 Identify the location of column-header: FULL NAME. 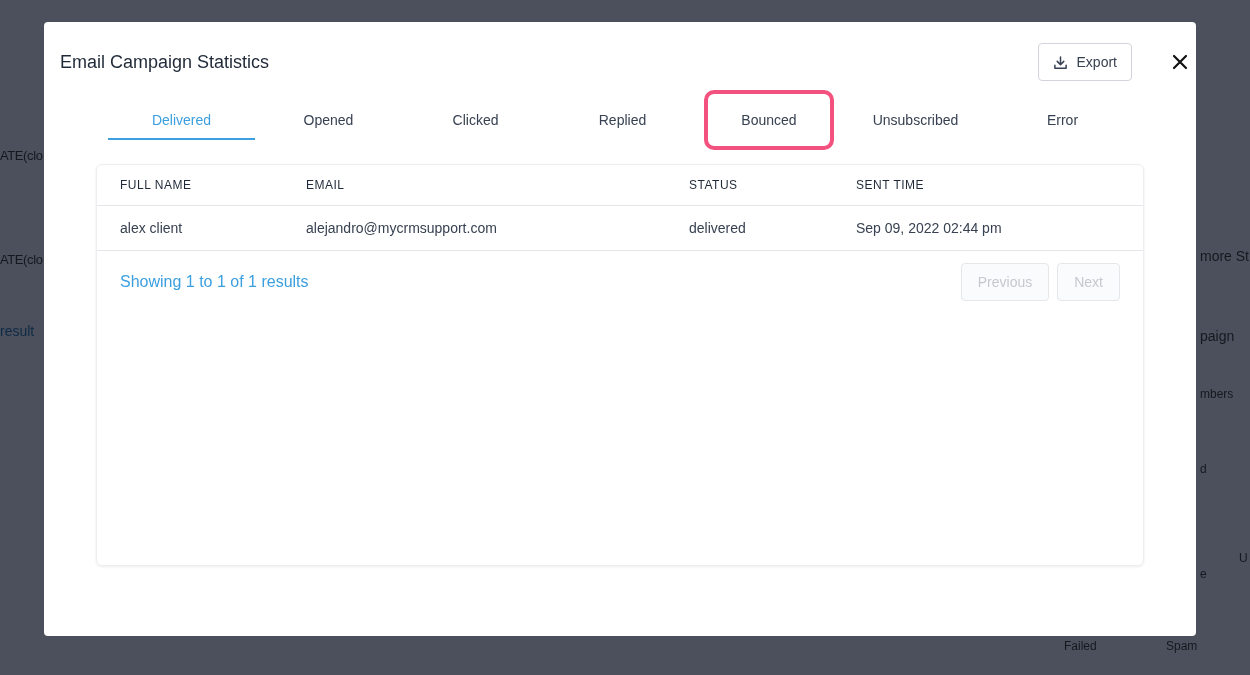
(156, 185).